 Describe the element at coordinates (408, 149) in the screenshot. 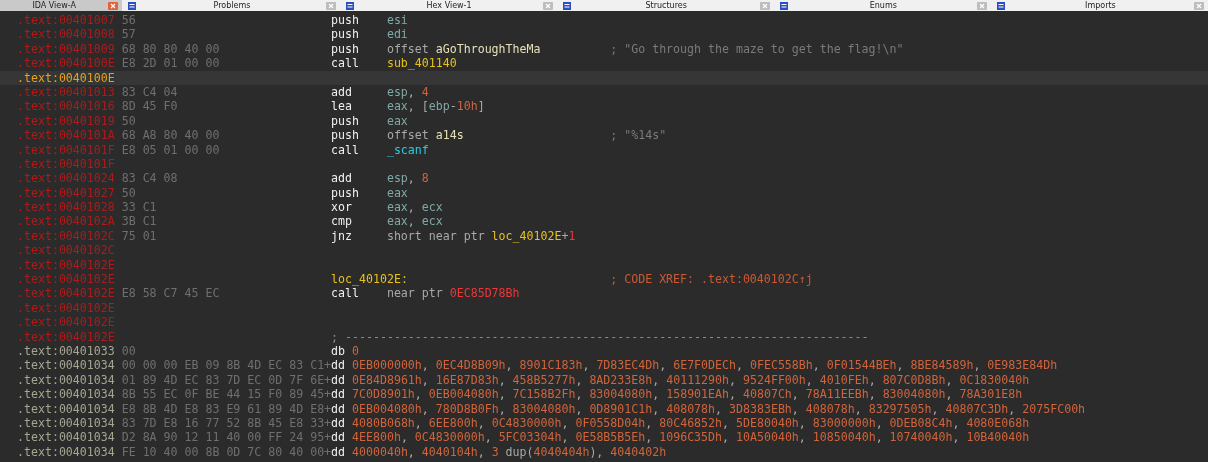

I see `operands: _scanf` at that location.